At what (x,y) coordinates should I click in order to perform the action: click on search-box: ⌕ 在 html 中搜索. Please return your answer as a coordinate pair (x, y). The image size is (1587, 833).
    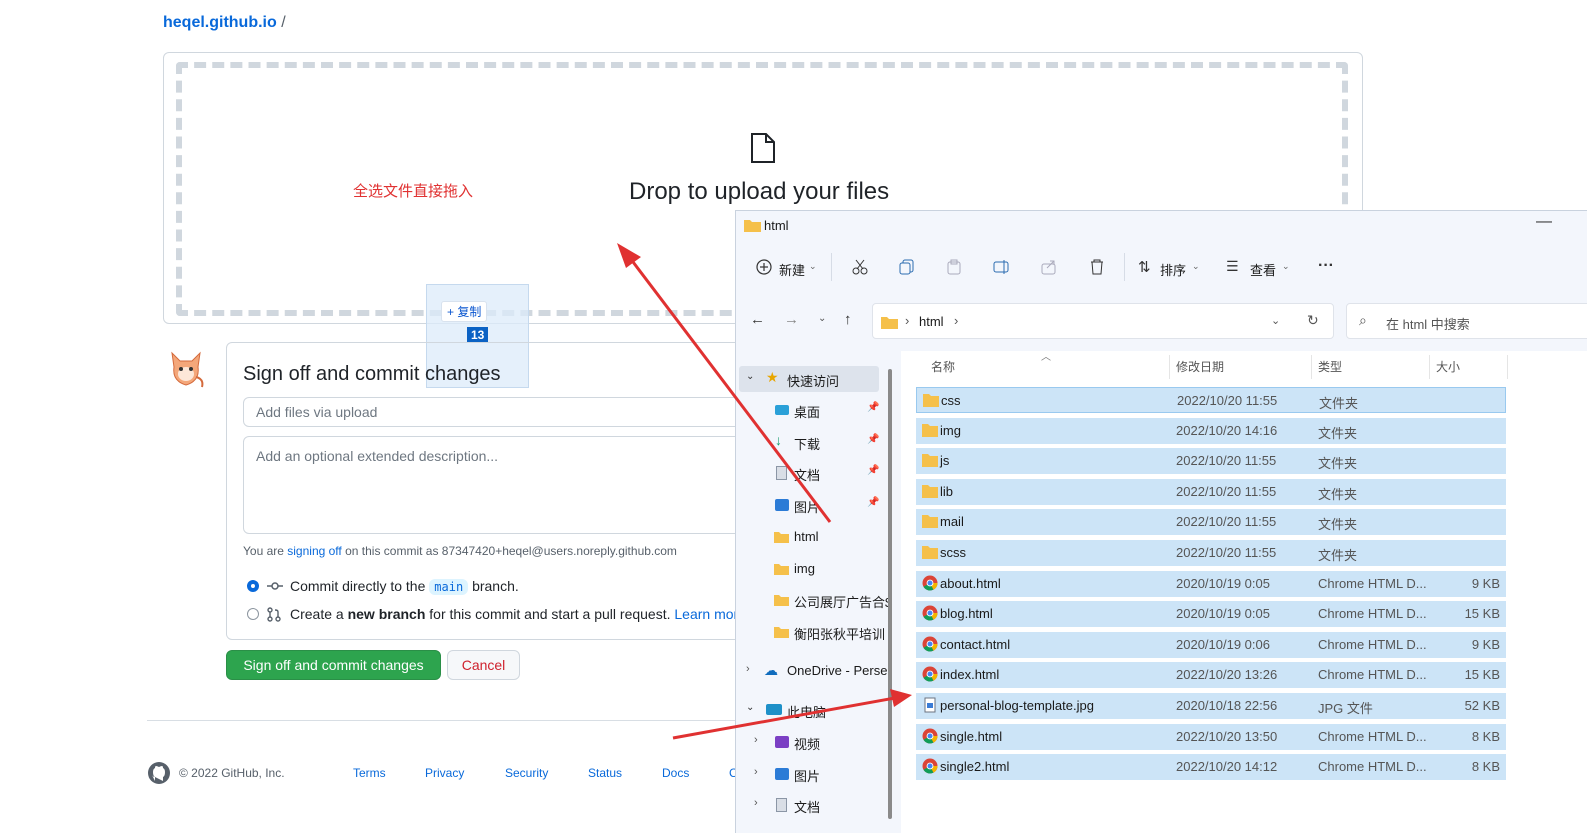
    Looking at the image, I should click on (1466, 321).